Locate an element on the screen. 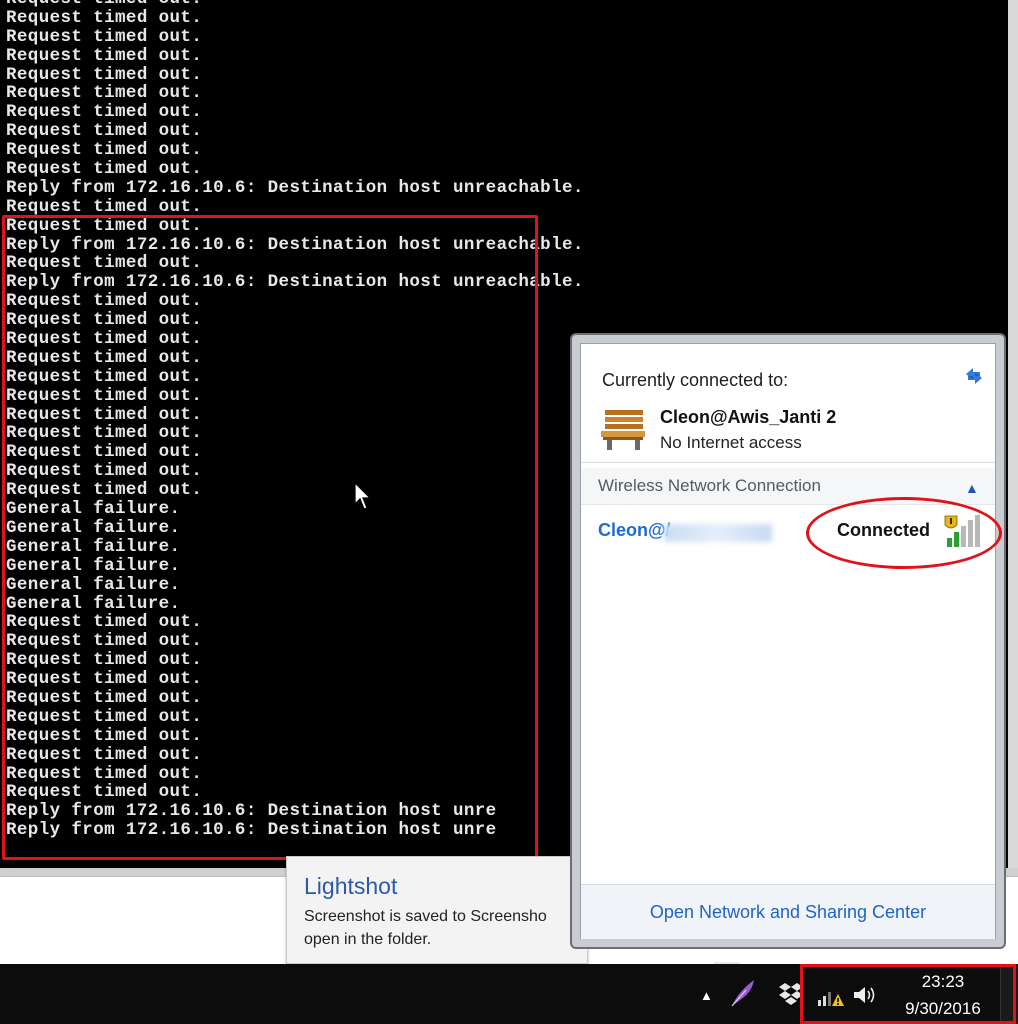 The image size is (1018, 1024). annotation-circle is located at coordinates (904, 533).